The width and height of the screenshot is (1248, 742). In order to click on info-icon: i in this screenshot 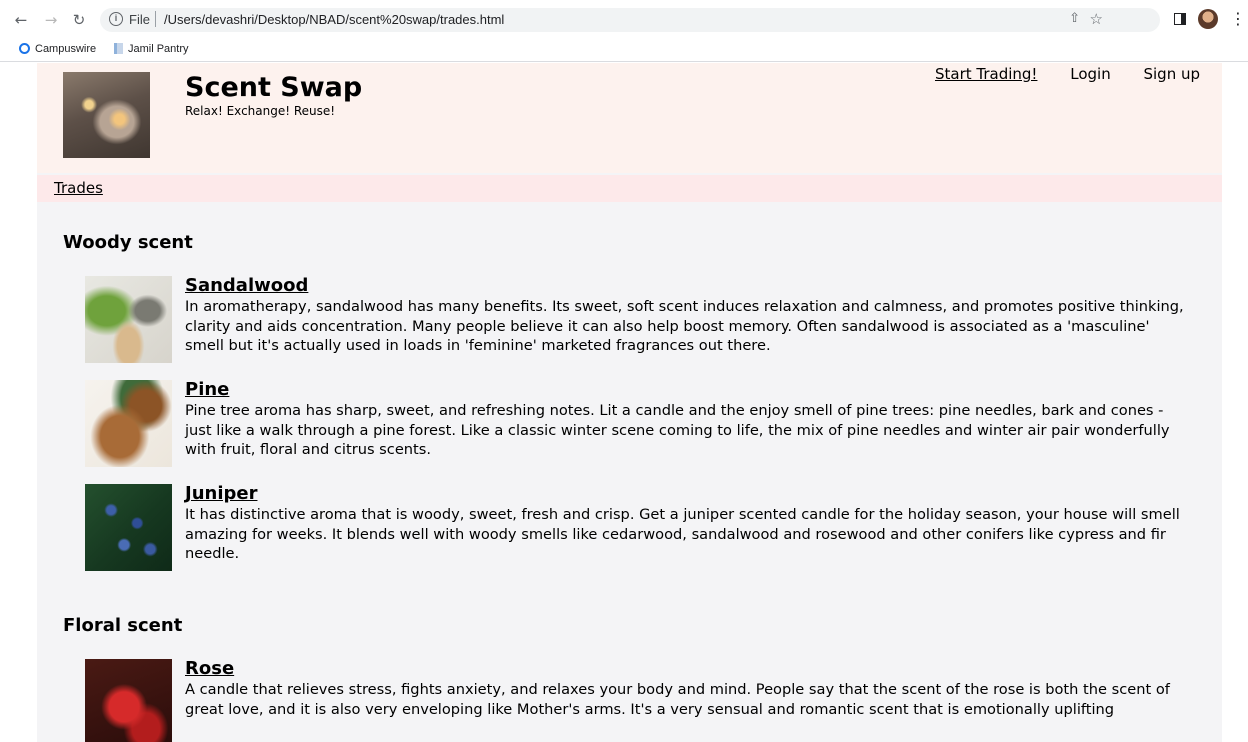, I will do `click(116, 19)`.